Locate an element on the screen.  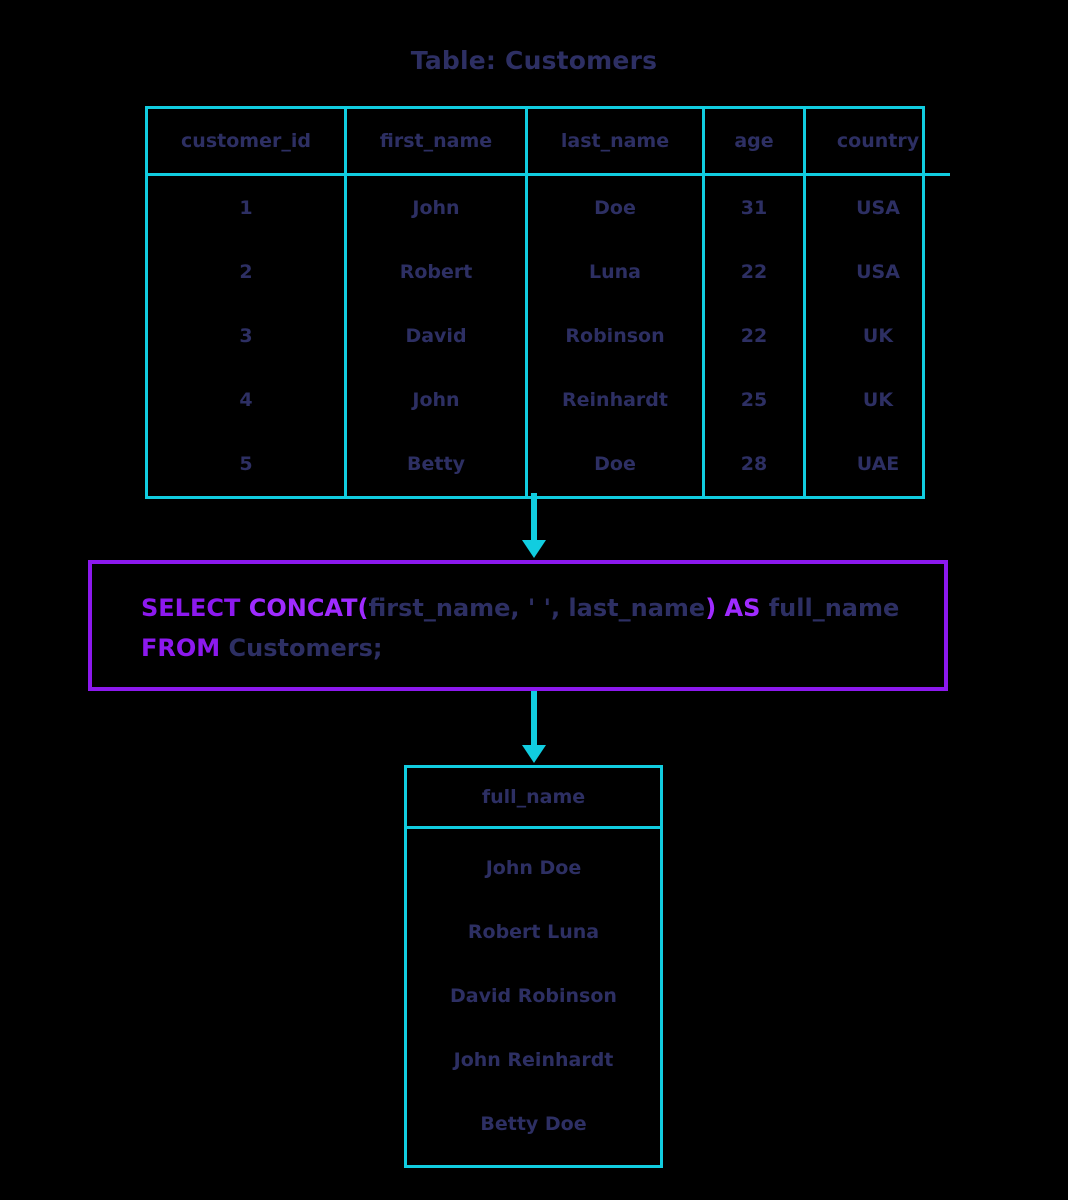
cell-customer-id: 5 is located at coordinates (247, 464).